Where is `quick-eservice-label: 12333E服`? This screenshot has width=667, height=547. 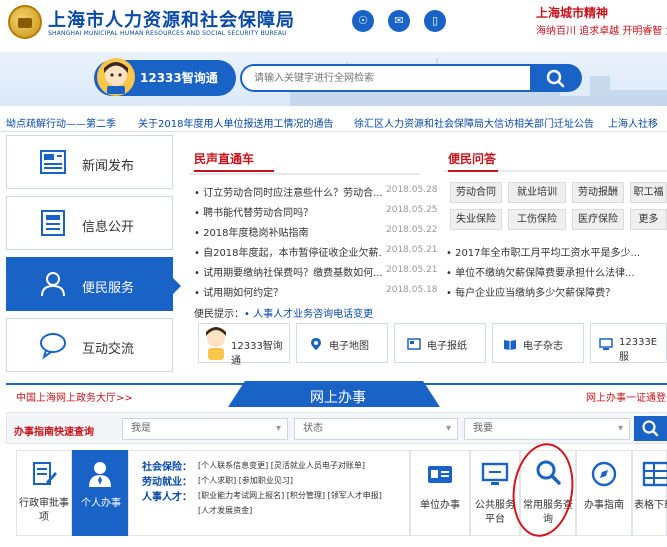
quick-eservice-label: 12333E服 is located at coordinates (638, 350).